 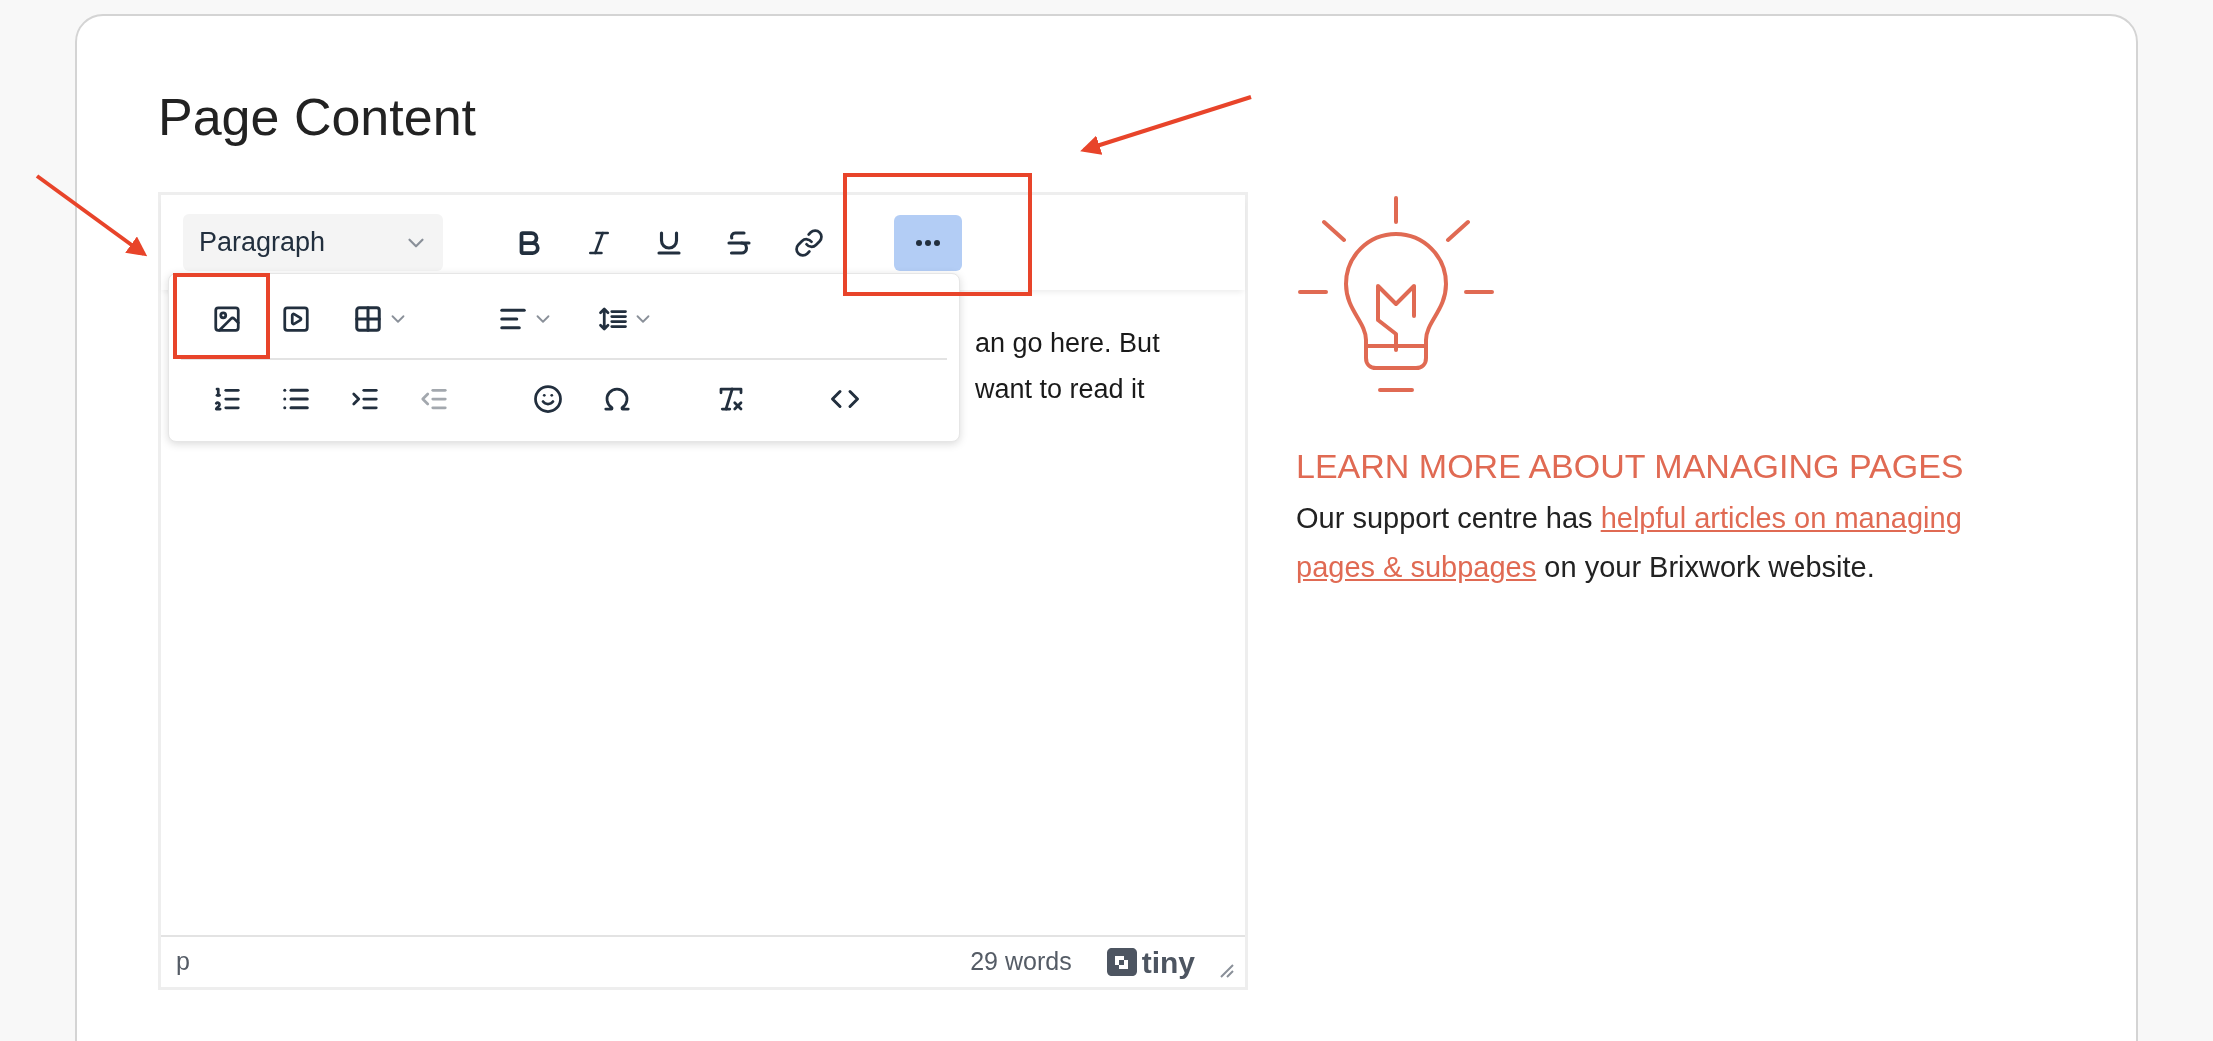 What do you see at coordinates (296, 319) in the screenshot?
I see `play-icon` at bounding box center [296, 319].